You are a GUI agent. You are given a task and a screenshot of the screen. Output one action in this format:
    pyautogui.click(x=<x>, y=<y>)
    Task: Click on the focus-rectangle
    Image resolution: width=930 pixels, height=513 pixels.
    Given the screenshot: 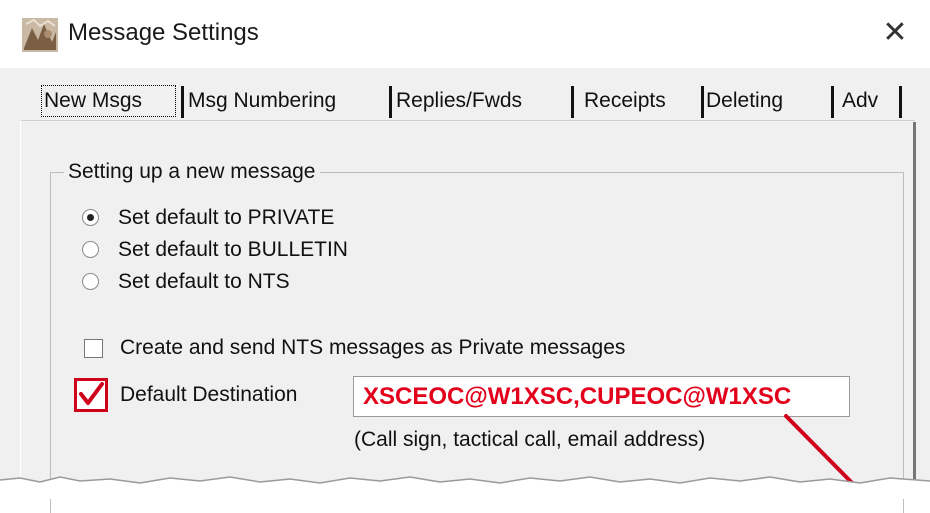 What is the action you would take?
    pyautogui.click(x=108, y=101)
    